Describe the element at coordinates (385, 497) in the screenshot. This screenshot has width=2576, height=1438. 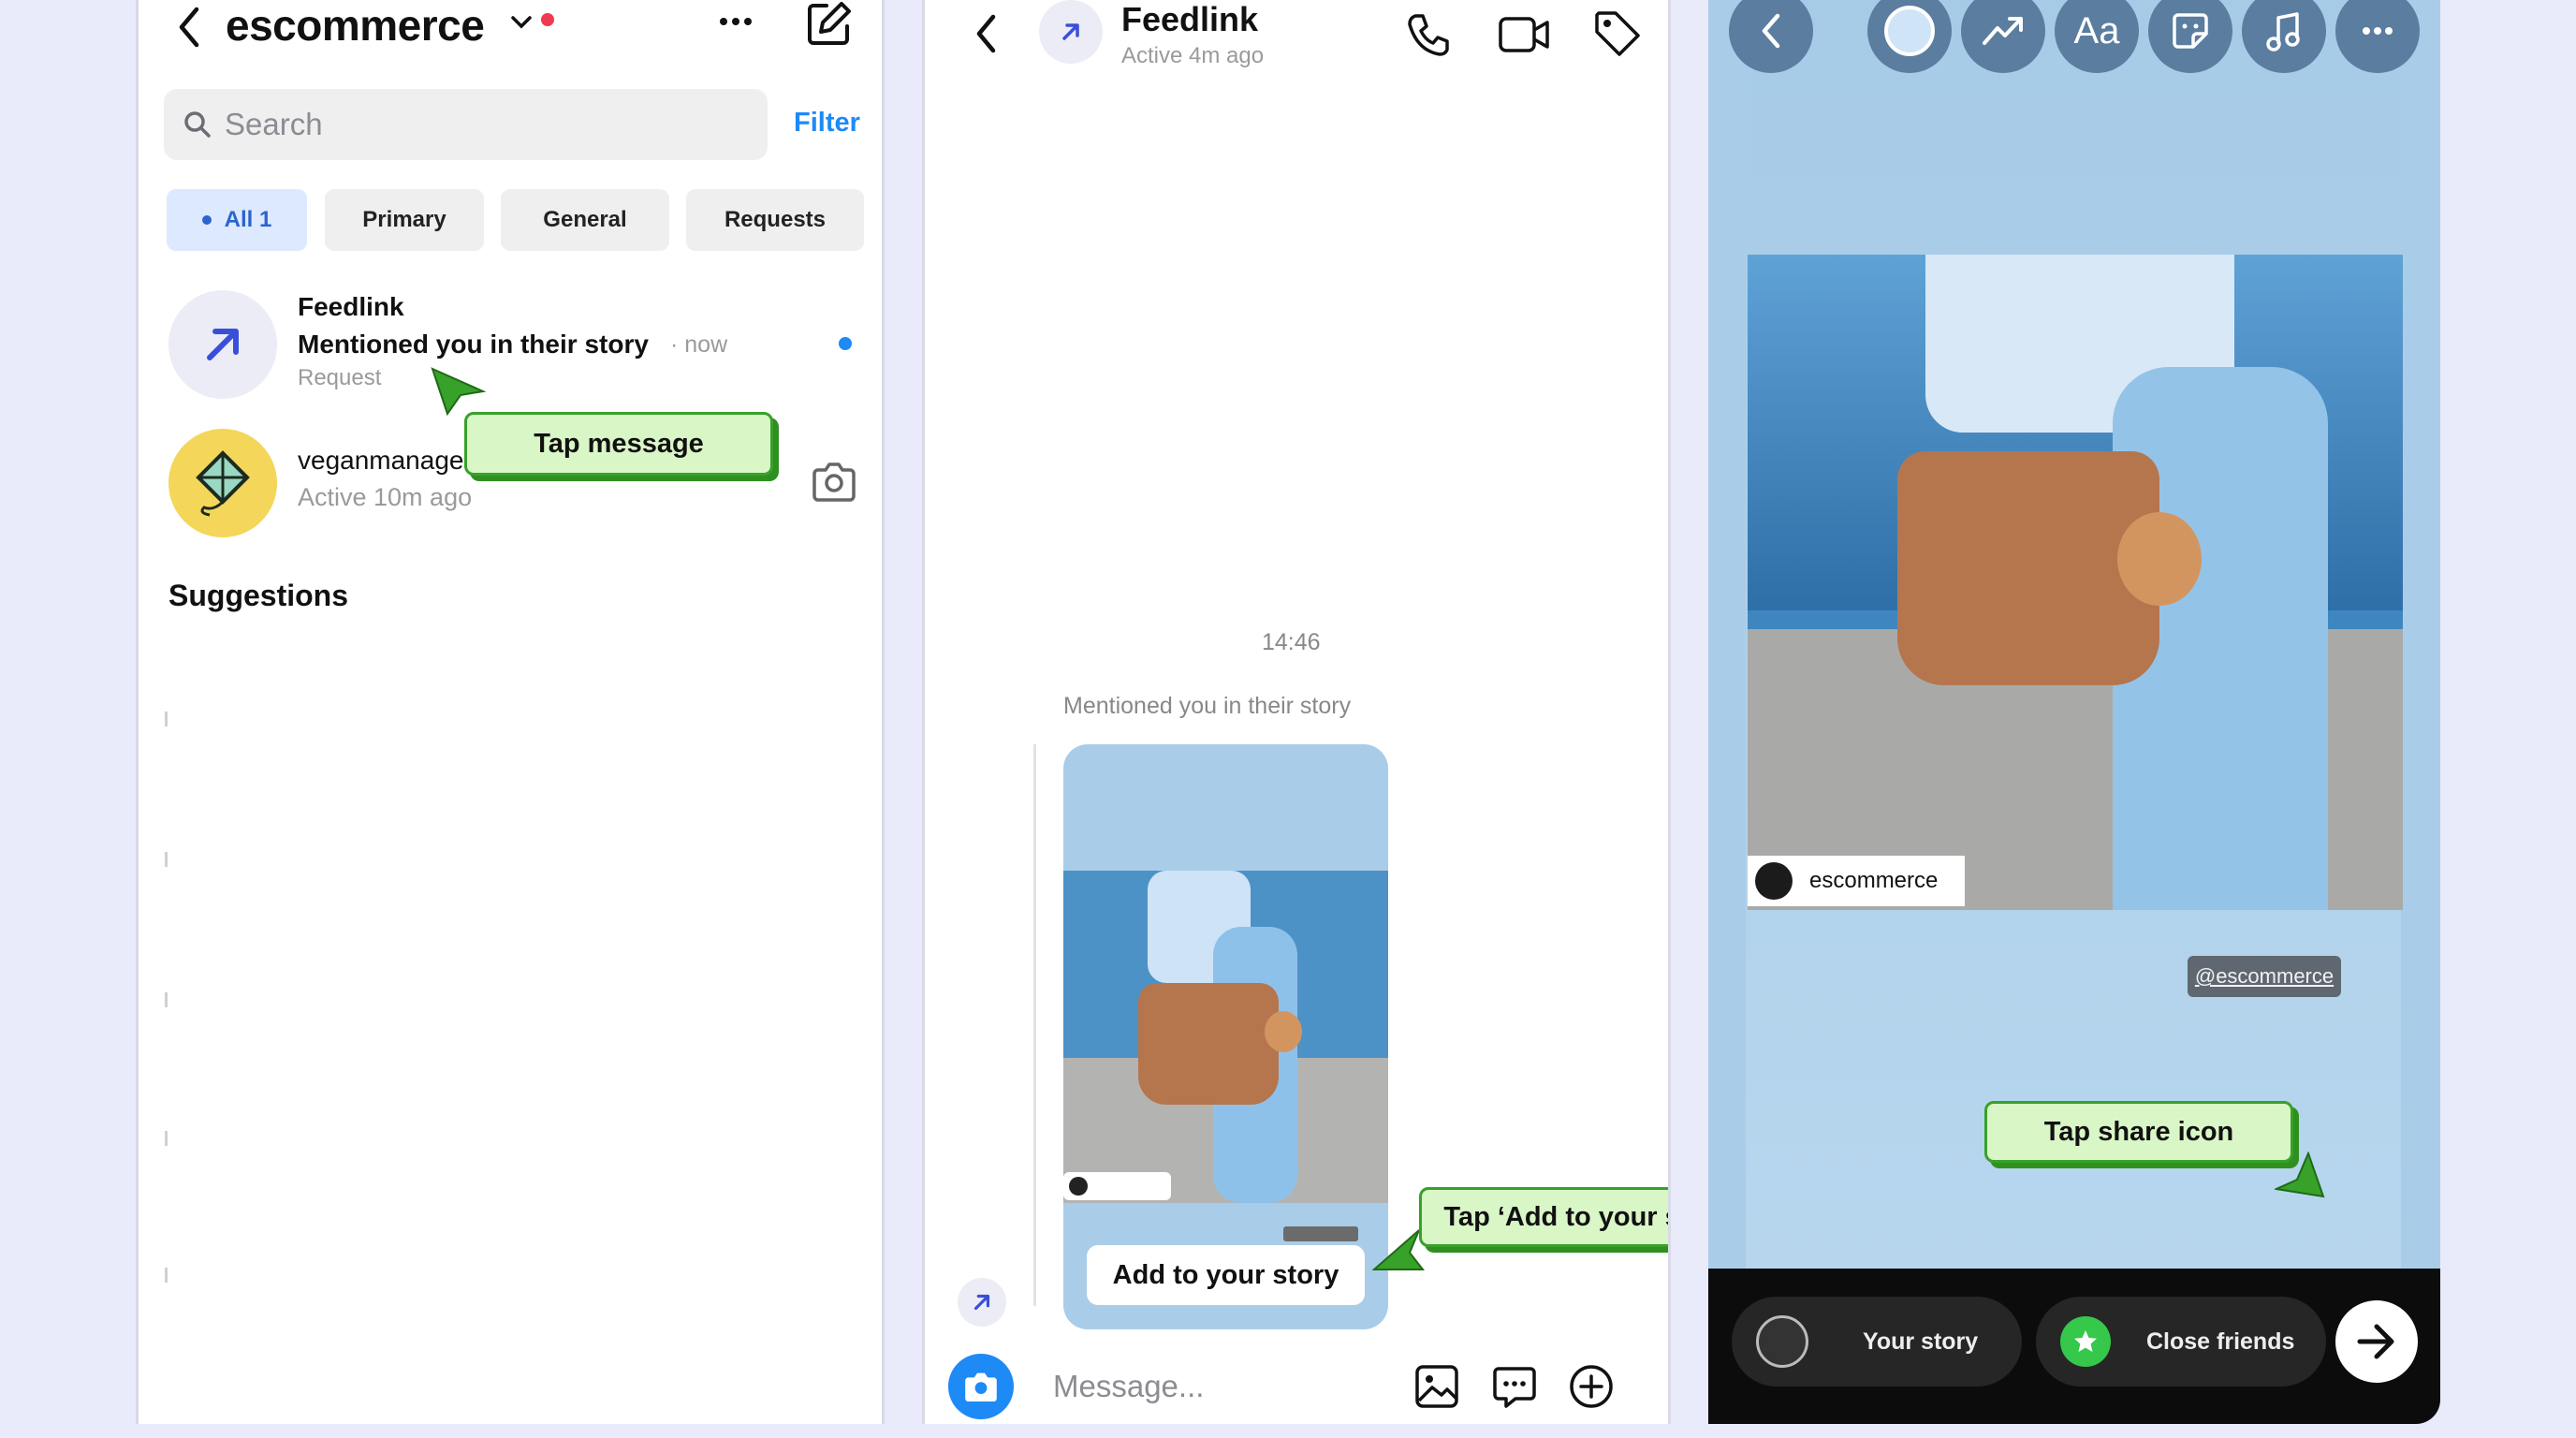
I see `conversation-status: Active 10m ago` at that location.